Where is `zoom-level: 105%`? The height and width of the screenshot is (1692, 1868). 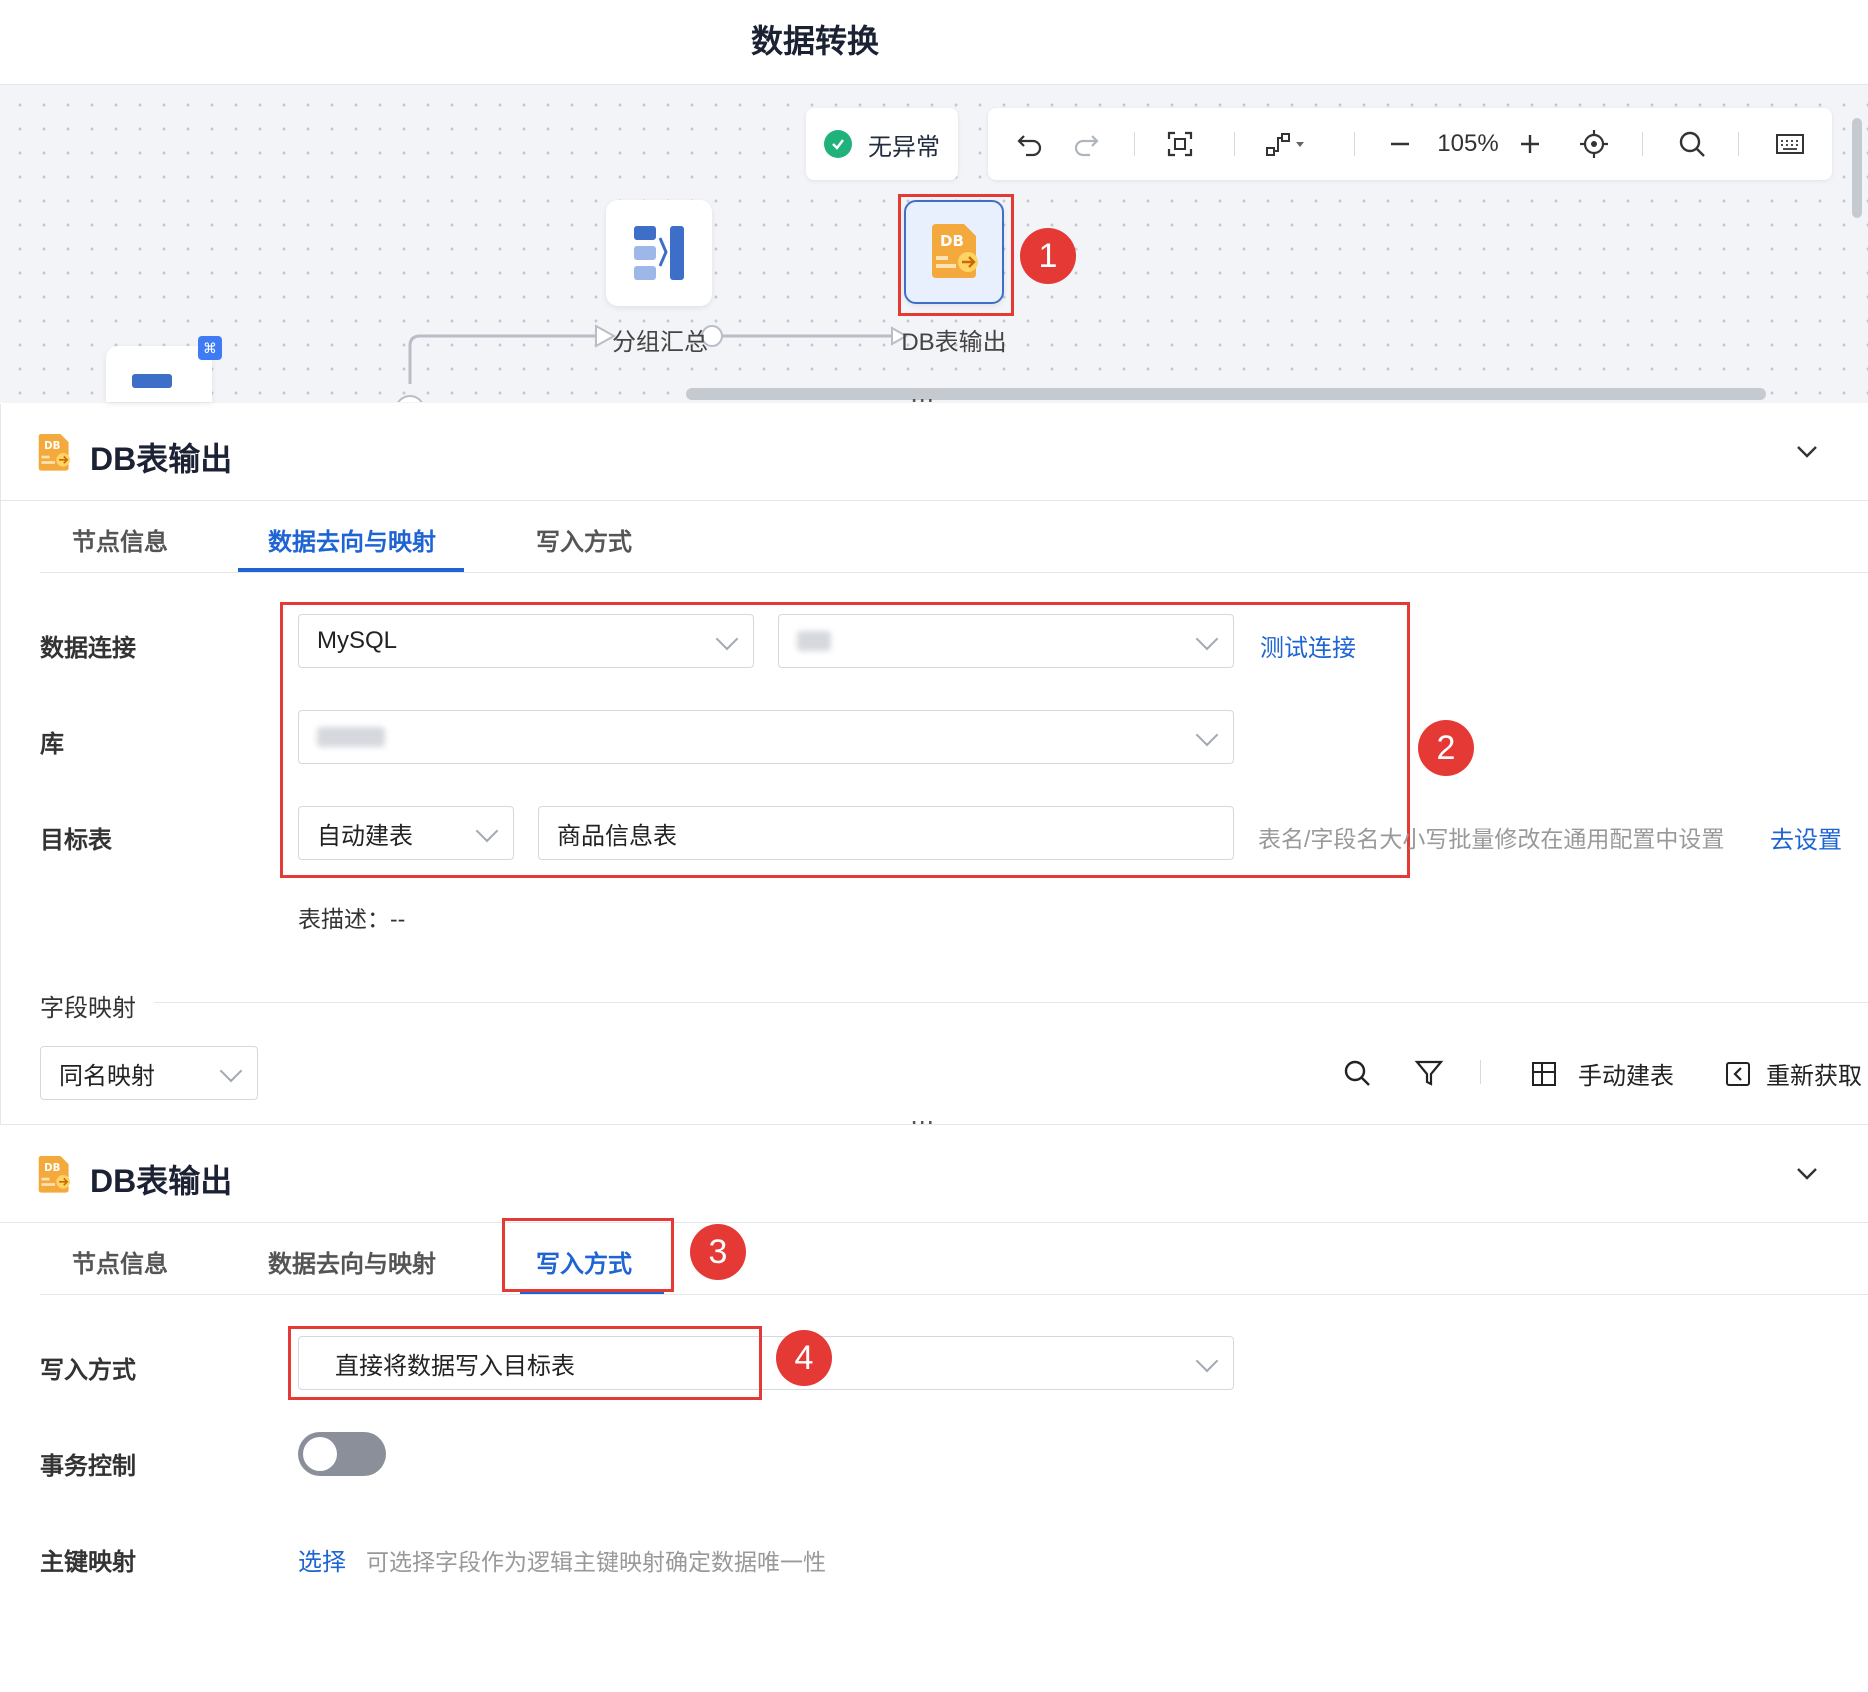
zoom-level: 105% is located at coordinates (1468, 143).